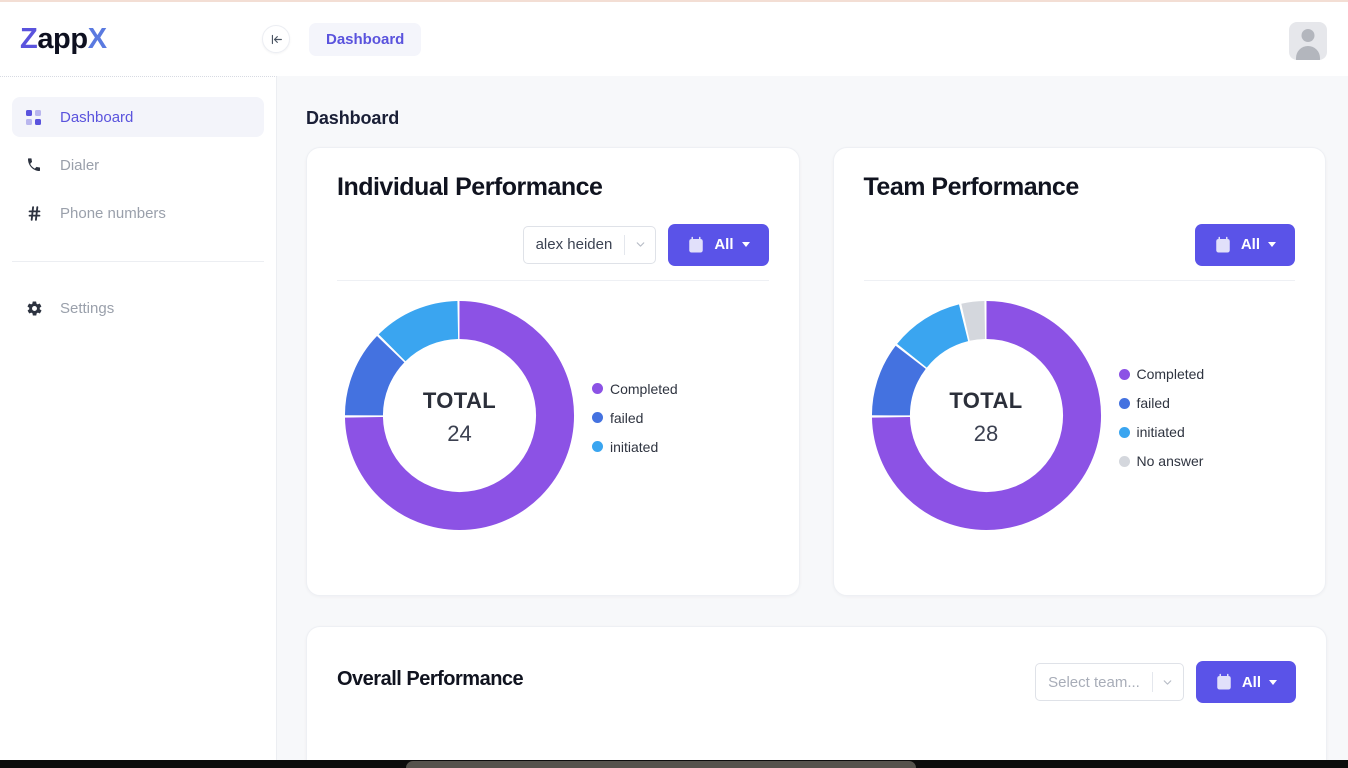  Describe the element at coordinates (430, 679) in the screenshot. I see `card-title: Overall Performance` at that location.